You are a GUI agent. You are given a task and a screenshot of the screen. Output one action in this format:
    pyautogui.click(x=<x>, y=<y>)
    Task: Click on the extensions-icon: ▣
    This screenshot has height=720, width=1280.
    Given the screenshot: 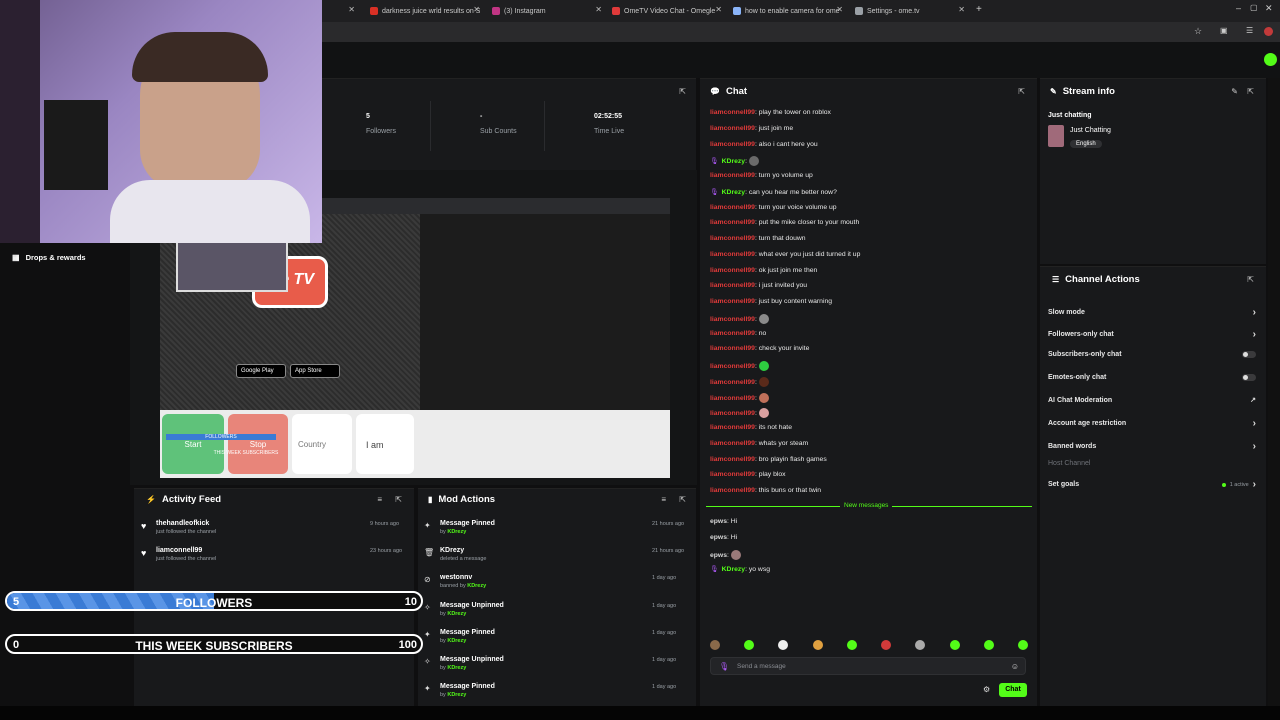 What is the action you would take?
    pyautogui.click(x=1224, y=30)
    